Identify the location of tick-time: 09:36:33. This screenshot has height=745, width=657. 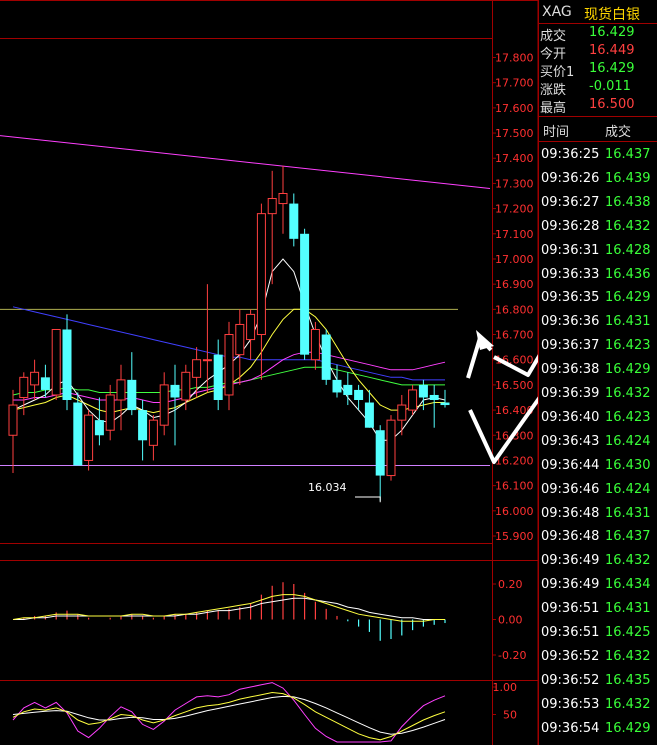
(570, 274).